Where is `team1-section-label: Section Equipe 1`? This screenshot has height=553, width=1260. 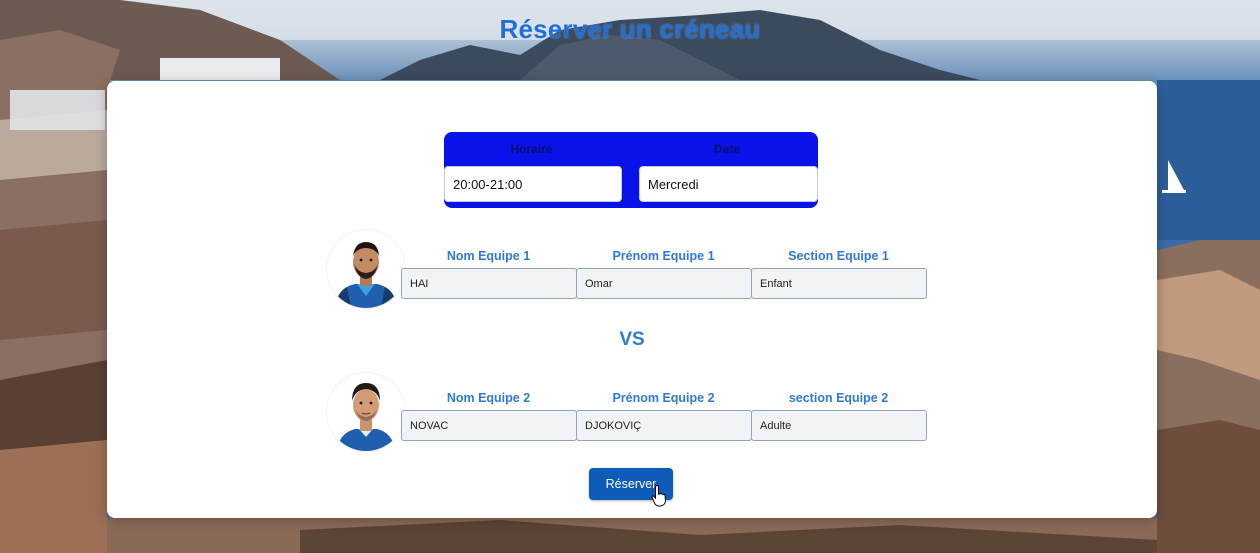 team1-section-label: Section Equipe 1 is located at coordinates (838, 256).